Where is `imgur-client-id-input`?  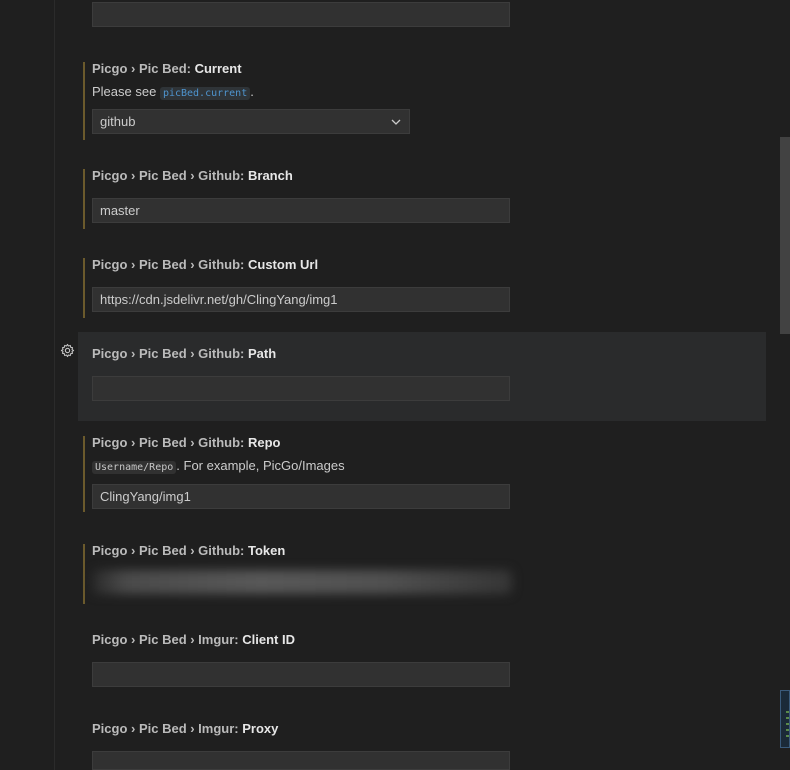 imgur-client-id-input is located at coordinates (301, 674).